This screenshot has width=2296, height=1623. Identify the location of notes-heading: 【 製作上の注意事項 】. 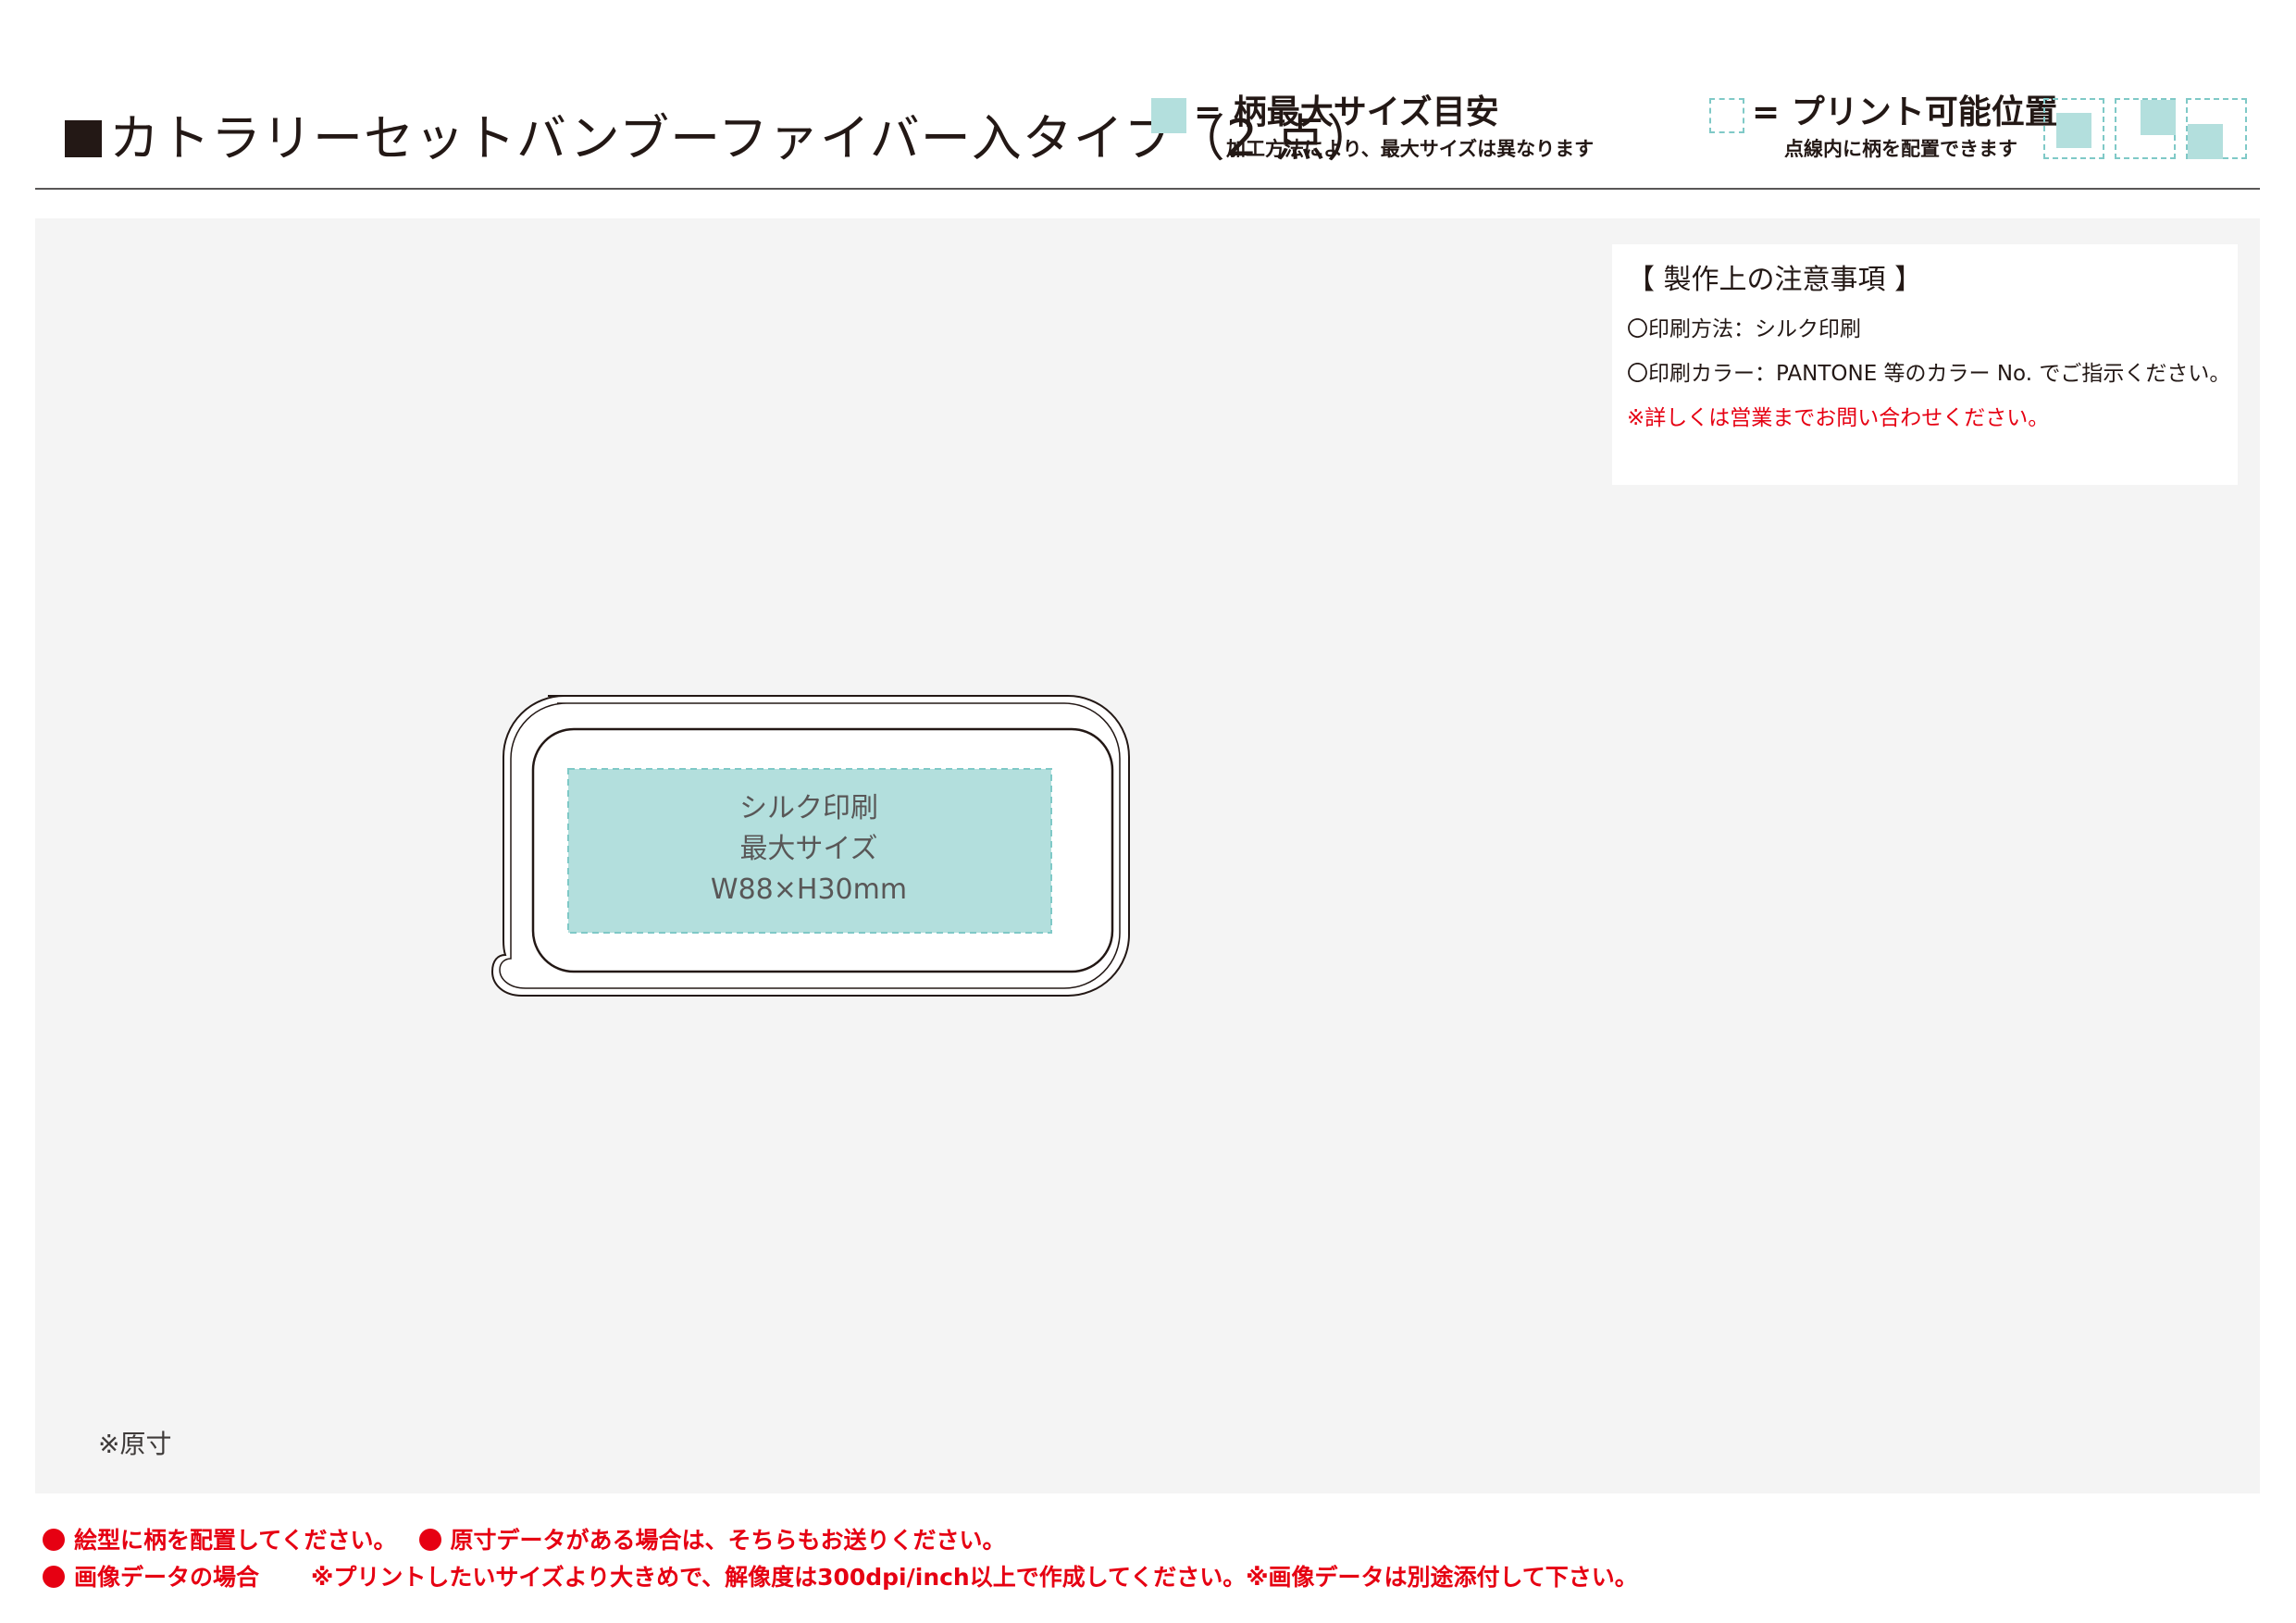
(1775, 280).